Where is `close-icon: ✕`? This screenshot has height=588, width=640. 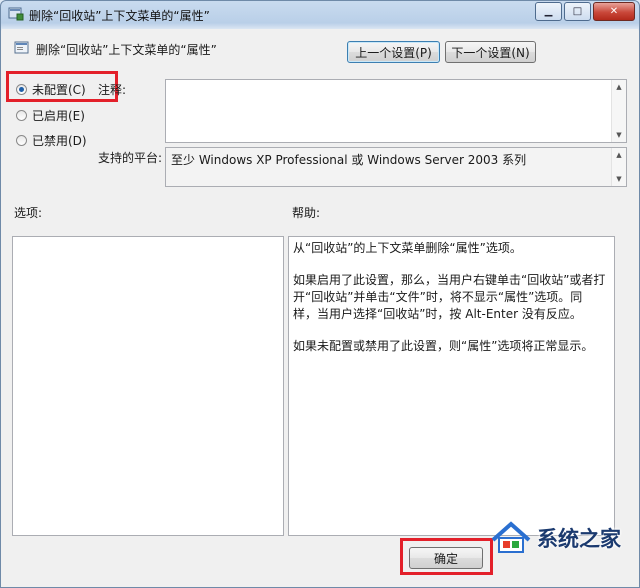
close-icon: ✕ is located at coordinates (614, 11).